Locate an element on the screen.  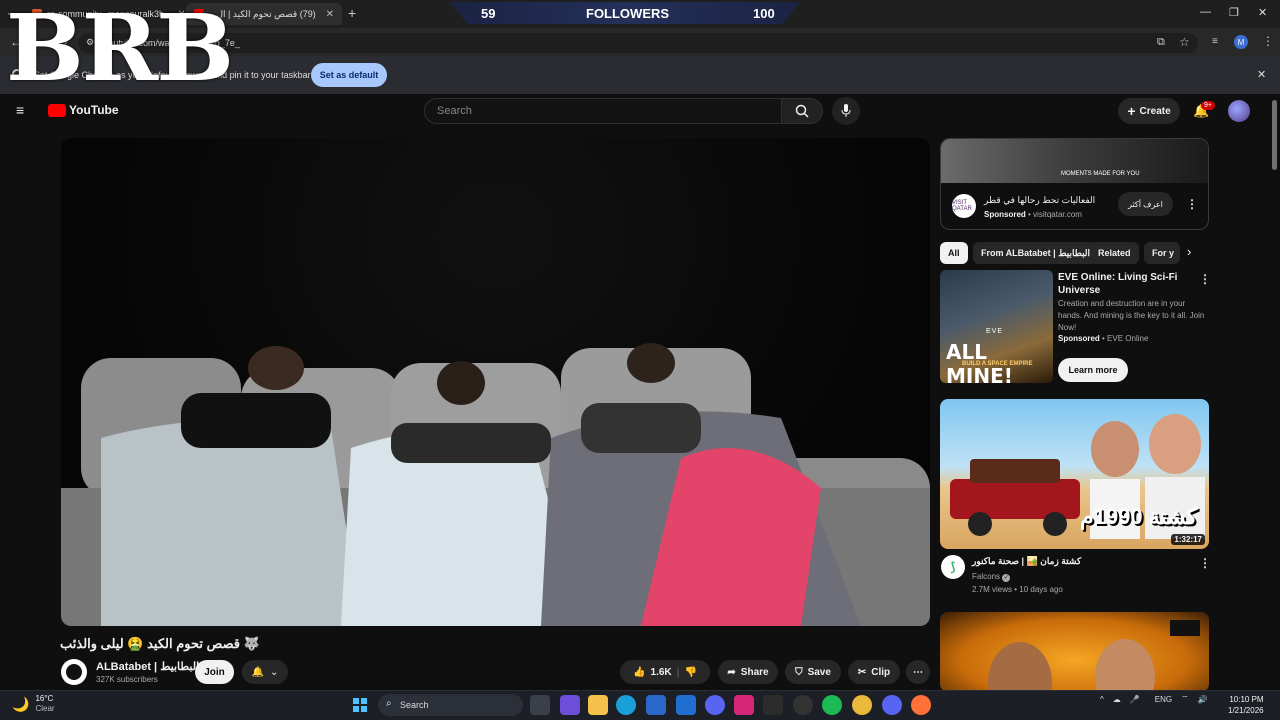
close-window-icon: ✕ is located at coordinates (1262, 12).